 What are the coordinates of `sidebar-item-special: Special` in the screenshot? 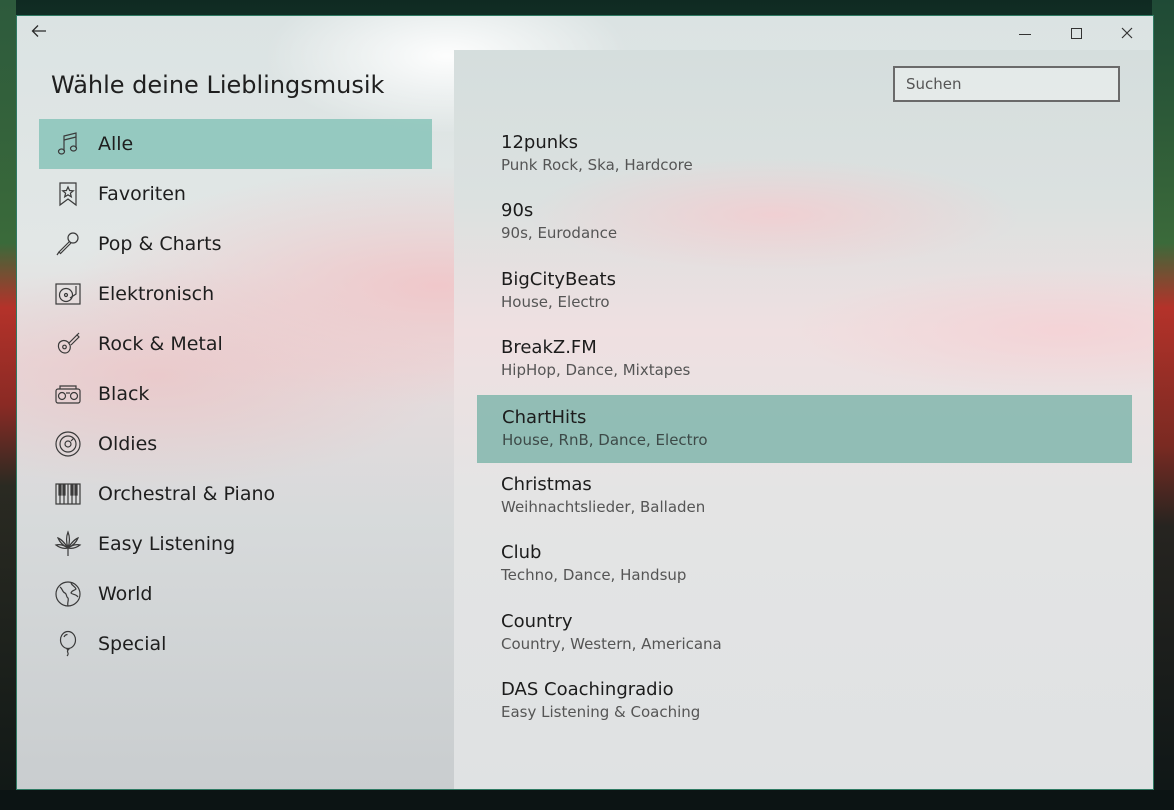 It's located at (235, 644).